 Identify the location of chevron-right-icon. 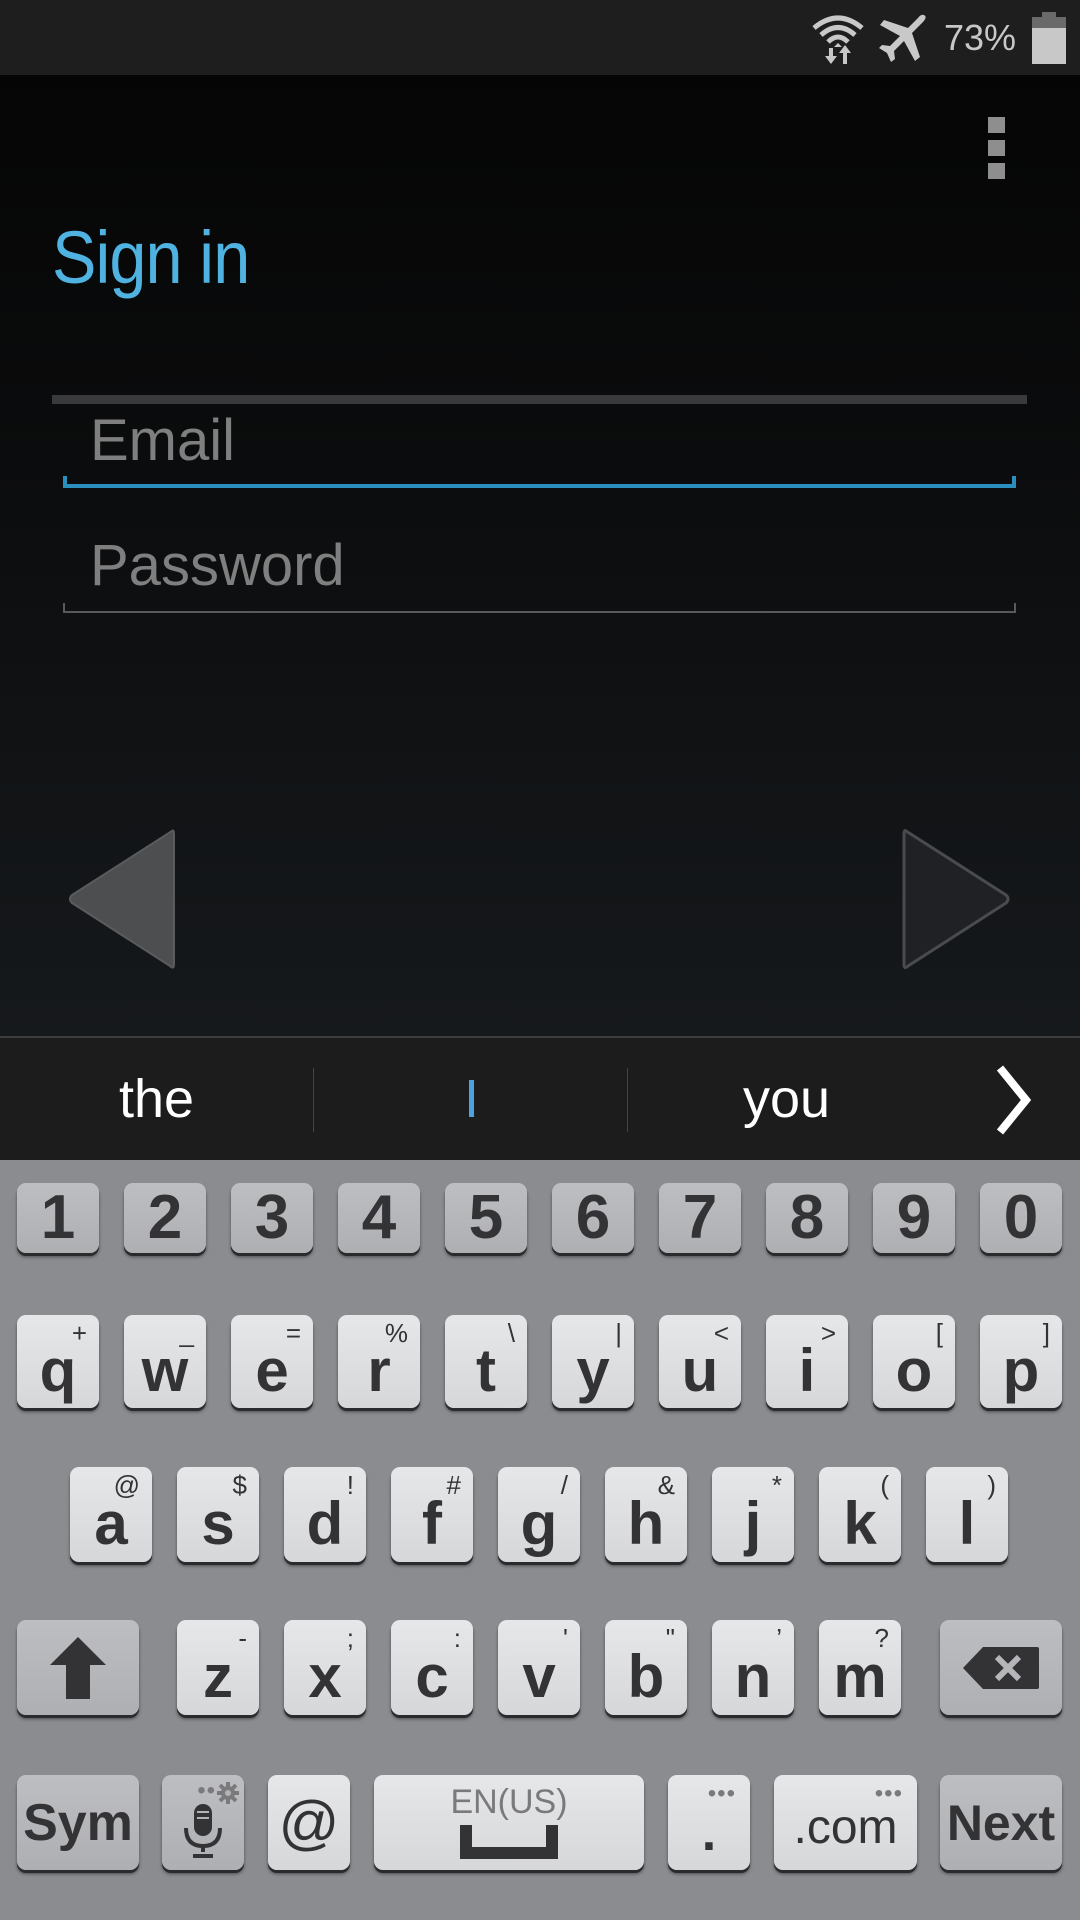
(1014, 1100).